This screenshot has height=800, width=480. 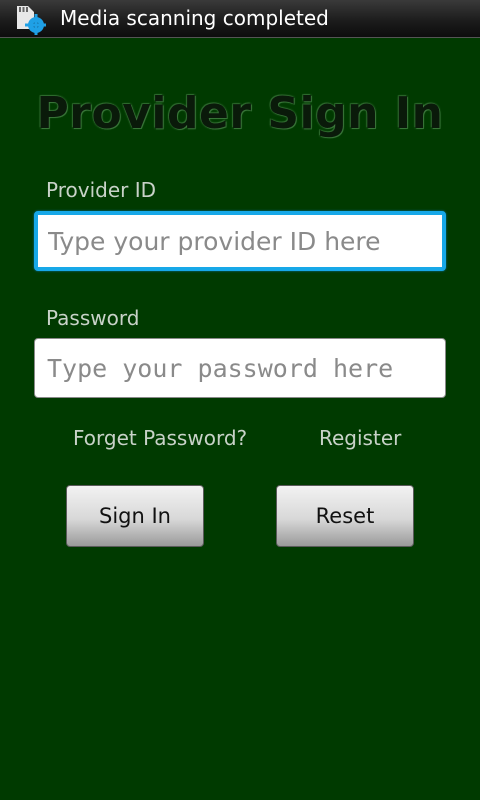 I want to click on status-bar: Media scanning completed, so click(x=240, y=19).